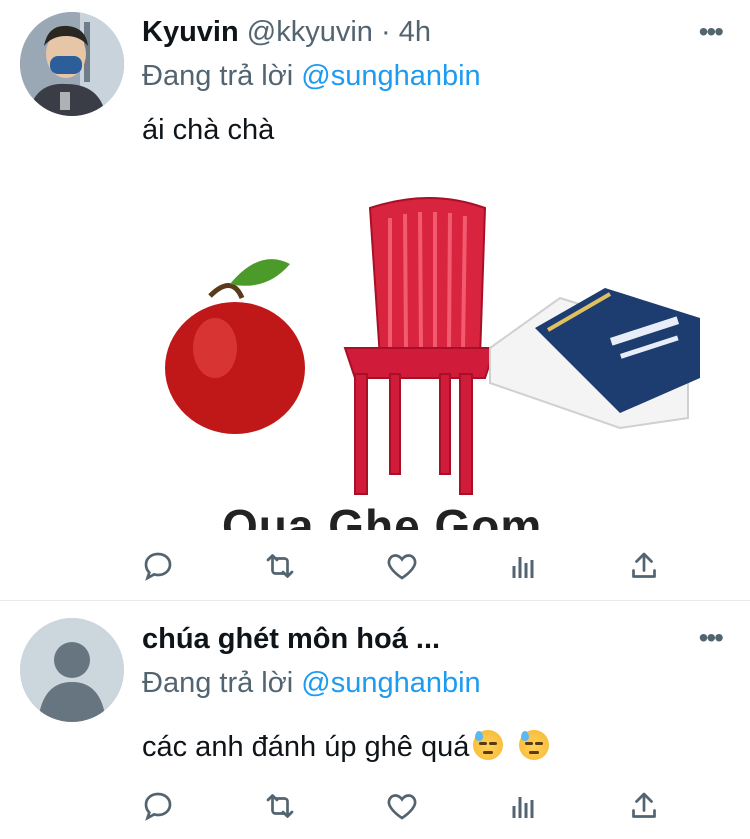 The height and width of the screenshot is (839, 750). I want to click on tweet-text: các anh đánh úp ghê quá, so click(346, 747).